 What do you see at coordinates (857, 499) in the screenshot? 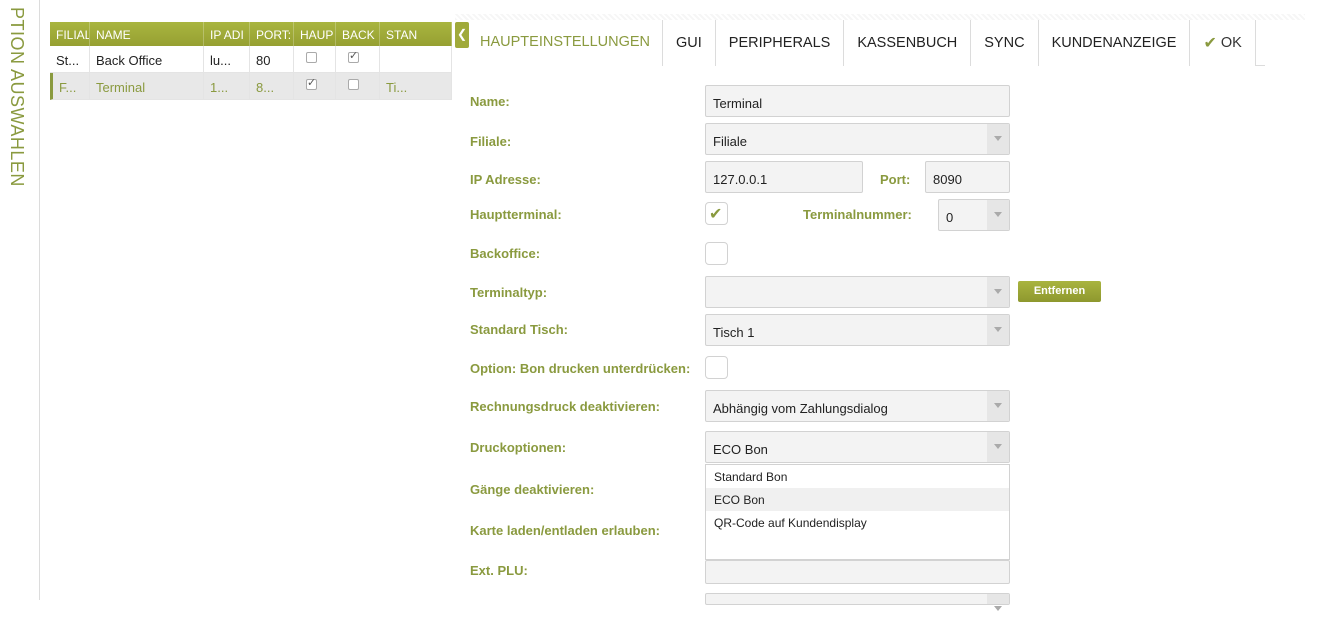
I see `dropdown-option-selected: ECO Bon` at bounding box center [857, 499].